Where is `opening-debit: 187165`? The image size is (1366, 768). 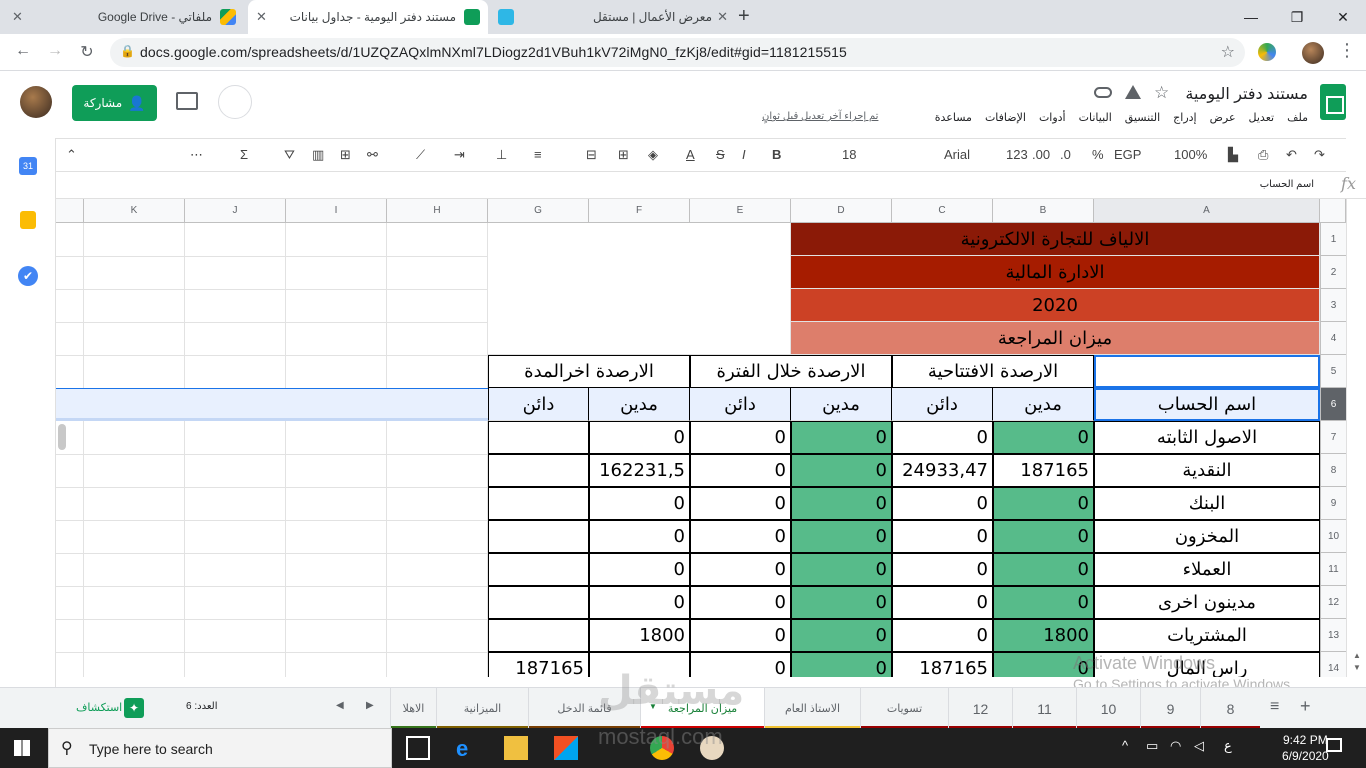
opening-debit: 187165 is located at coordinates (1043, 470).